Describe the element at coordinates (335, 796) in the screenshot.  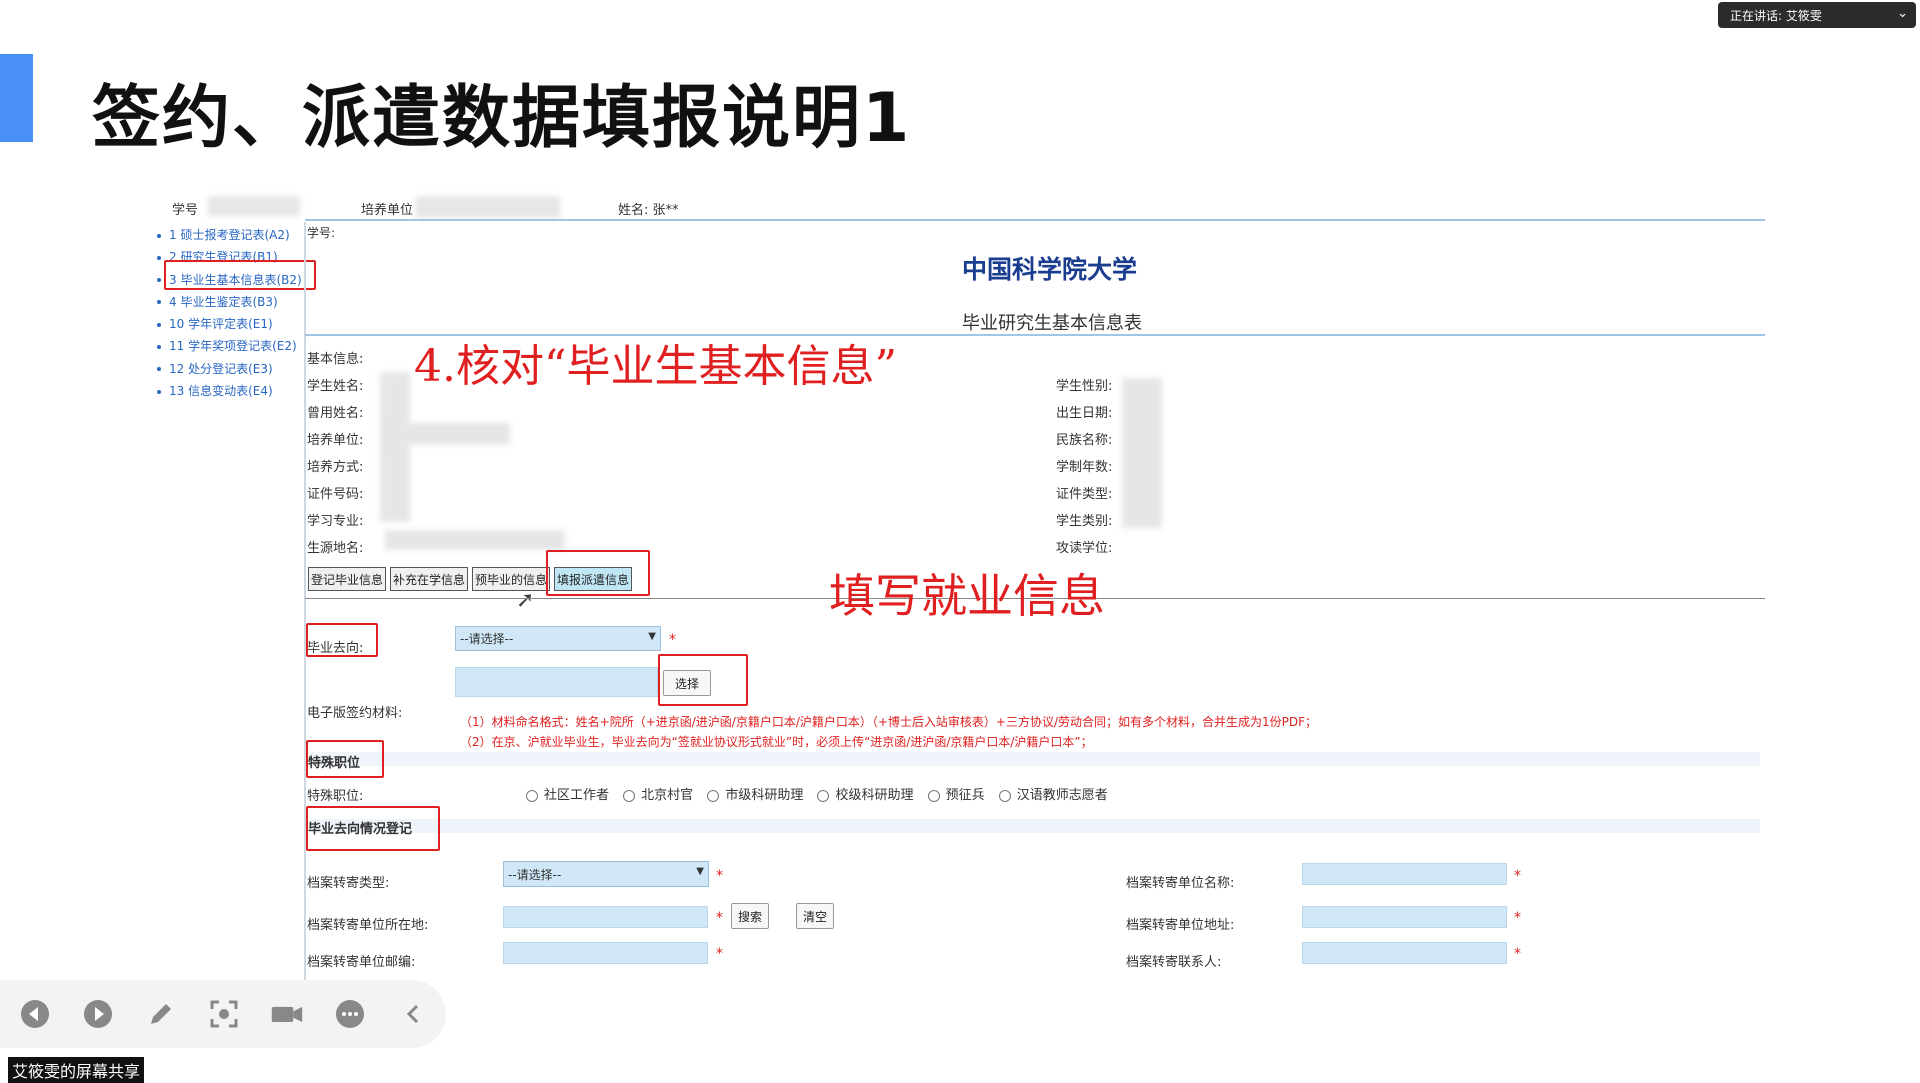
I see `special-label: 特殊职位:` at that location.